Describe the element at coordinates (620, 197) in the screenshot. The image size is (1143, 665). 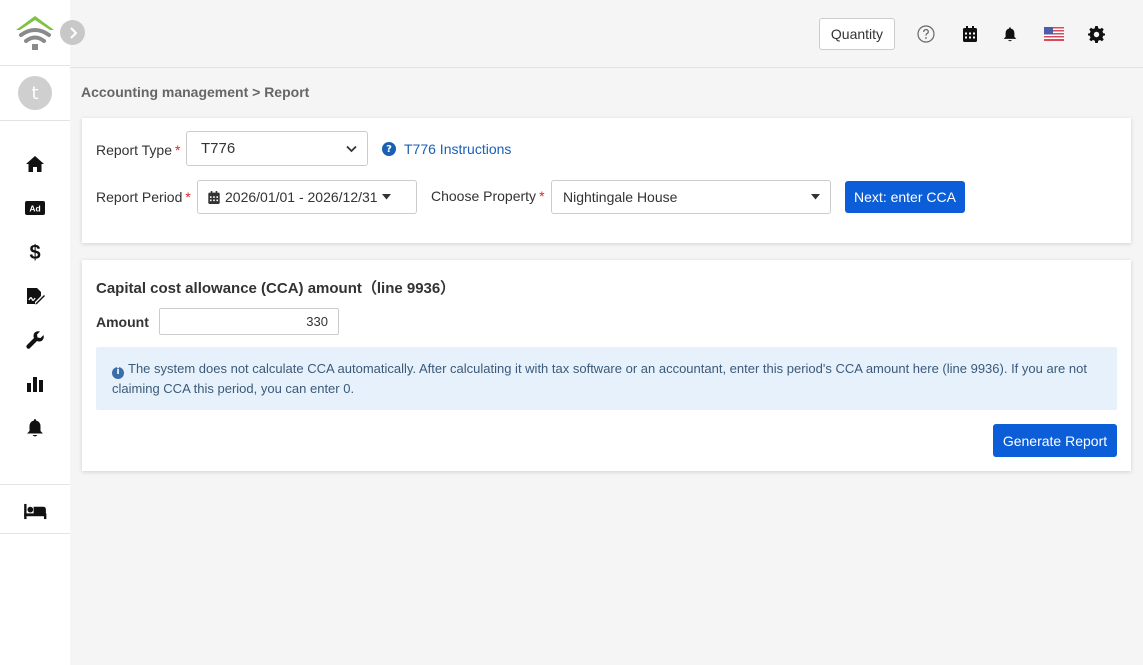
I see `property-value: Nightingale House` at that location.